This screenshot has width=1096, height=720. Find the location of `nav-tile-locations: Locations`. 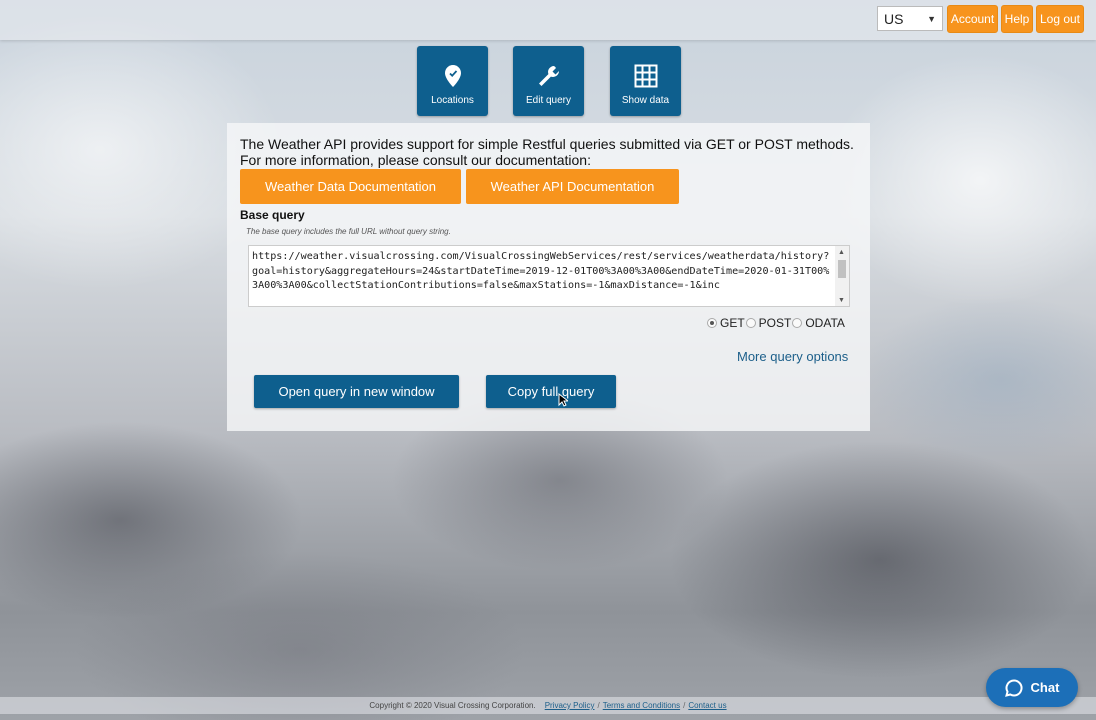

nav-tile-locations: Locations is located at coordinates (452, 81).